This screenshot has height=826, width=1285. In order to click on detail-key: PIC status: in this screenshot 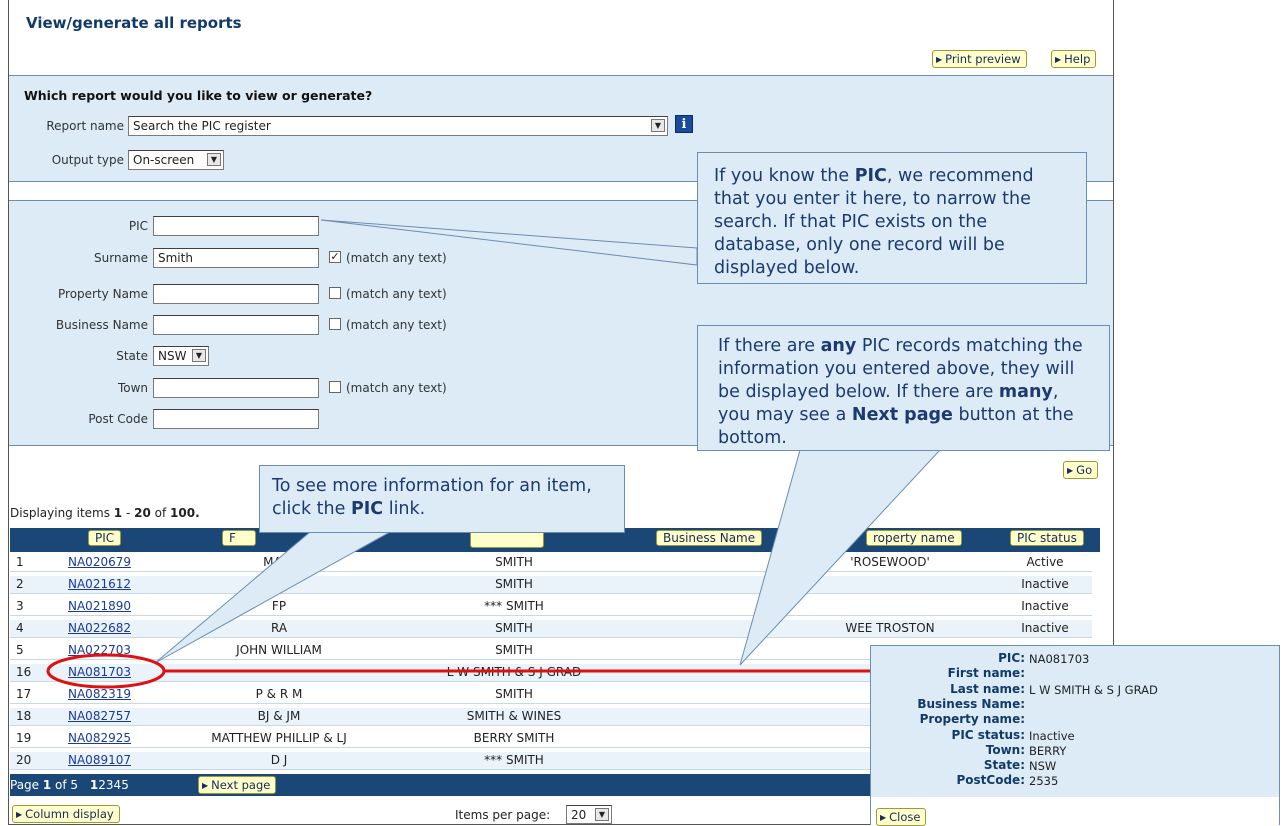, I will do `click(988, 734)`.